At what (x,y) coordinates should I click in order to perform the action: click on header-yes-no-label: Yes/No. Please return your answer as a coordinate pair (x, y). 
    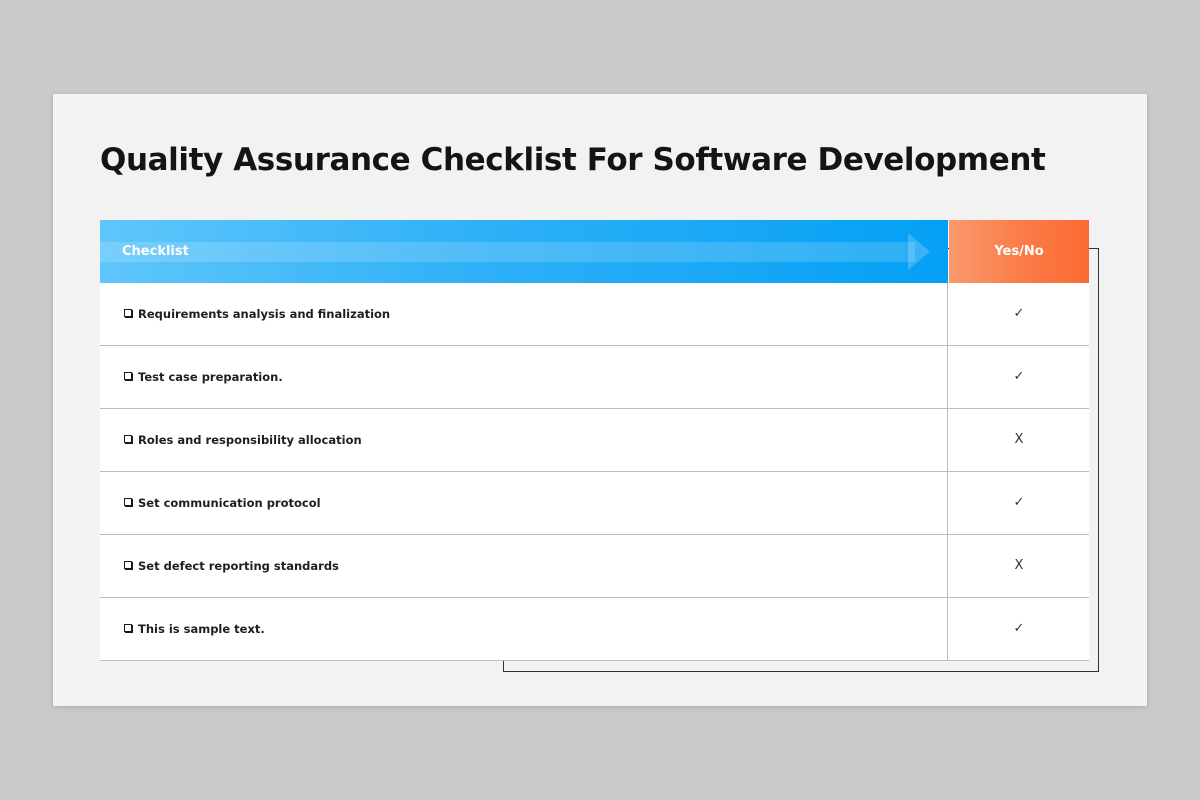
    Looking at the image, I should click on (1019, 251).